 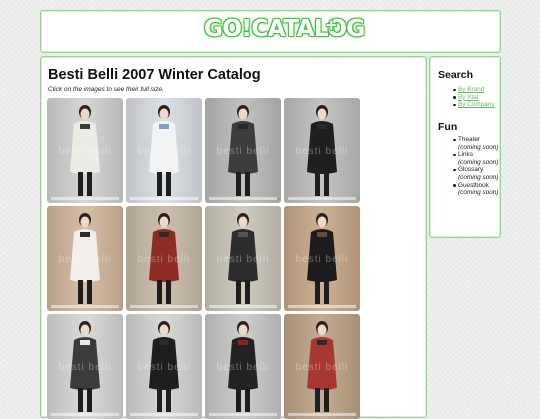 I want to click on search-link-item: By Stat, so click(x=474, y=98).